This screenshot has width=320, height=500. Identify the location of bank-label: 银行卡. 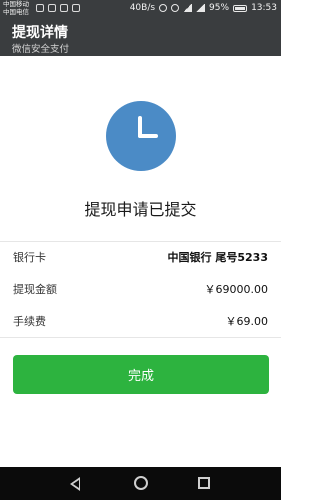
(29, 257).